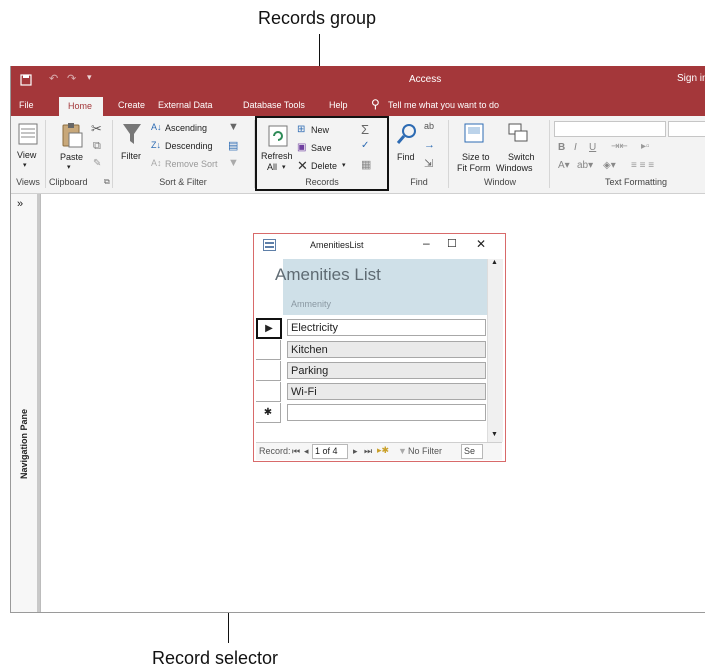  Describe the element at coordinates (233, 145) in the screenshot. I see `advanced-filter-icon: ▤` at that location.